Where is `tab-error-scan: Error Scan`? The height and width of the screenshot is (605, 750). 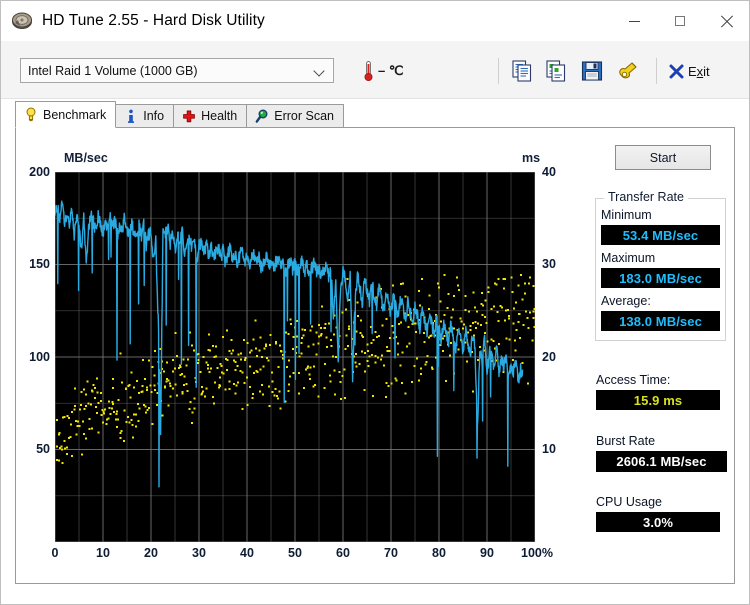
tab-error-scan: Error Scan is located at coordinates (295, 116).